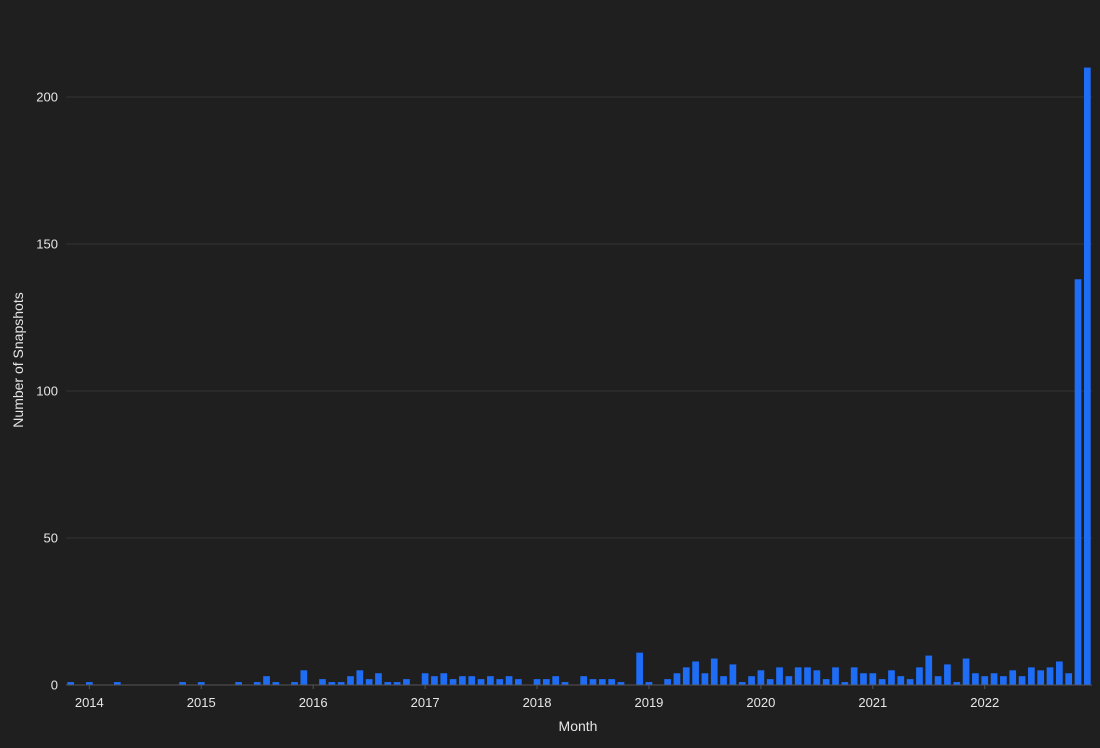  What do you see at coordinates (760, 702) in the screenshot?
I see `x-tick-label-2020: 2020` at bounding box center [760, 702].